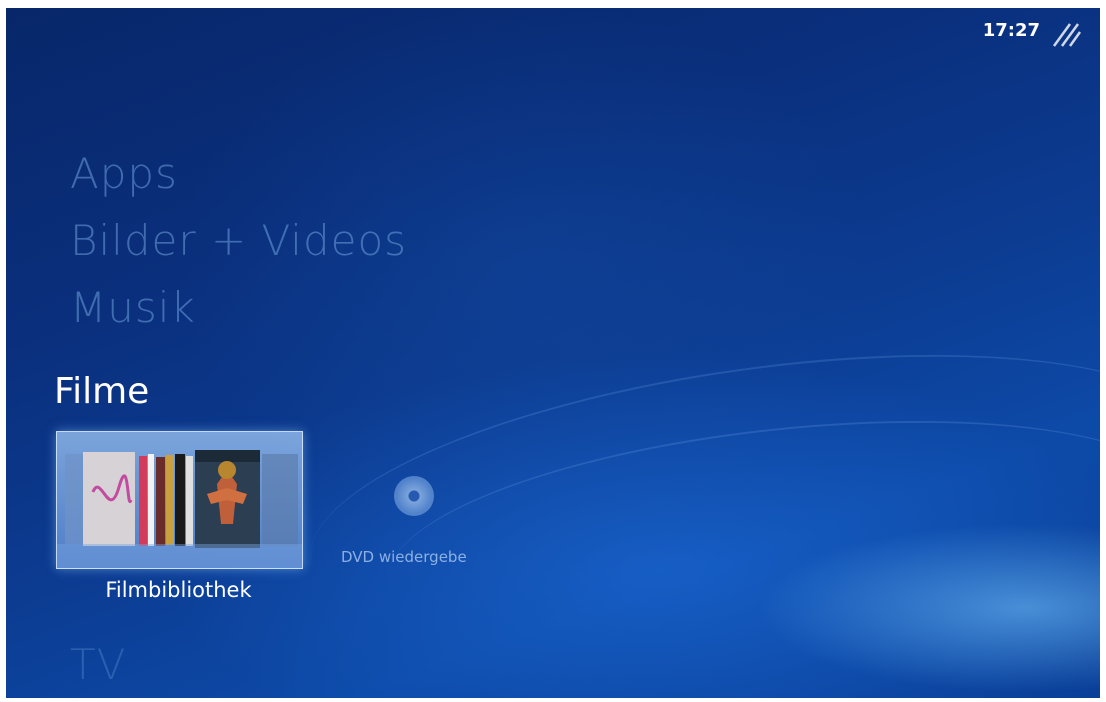 The image size is (1106, 702). Describe the element at coordinates (238, 241) in the screenshot. I see `menu-category-bilder-videos: Bilder + Videos` at that location.